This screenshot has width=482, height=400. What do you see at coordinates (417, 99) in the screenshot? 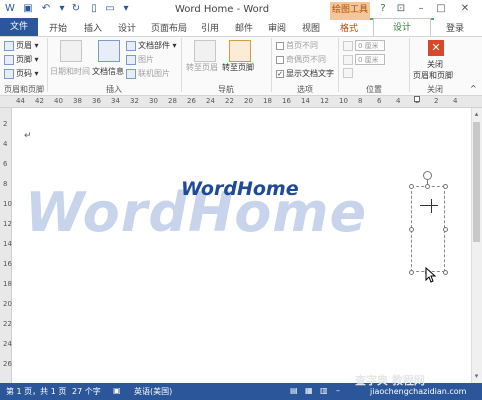
I see `indent-marker-icon` at bounding box center [417, 99].